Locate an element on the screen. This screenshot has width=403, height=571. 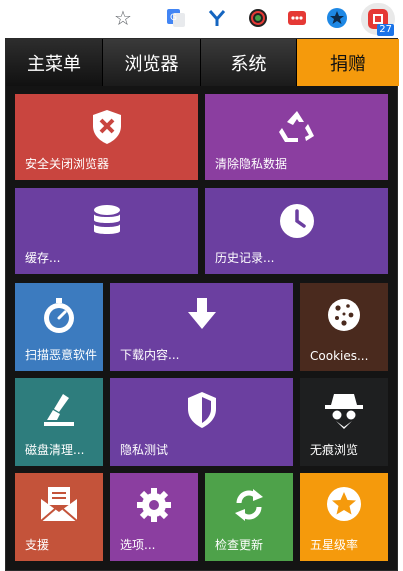
extension-badge-count: 27 is located at coordinates (385, 30).